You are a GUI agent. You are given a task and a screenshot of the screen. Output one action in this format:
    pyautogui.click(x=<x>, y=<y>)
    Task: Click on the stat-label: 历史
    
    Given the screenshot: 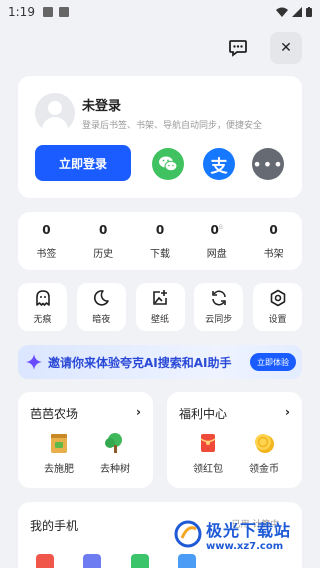 What is the action you would take?
    pyautogui.click(x=103, y=254)
    